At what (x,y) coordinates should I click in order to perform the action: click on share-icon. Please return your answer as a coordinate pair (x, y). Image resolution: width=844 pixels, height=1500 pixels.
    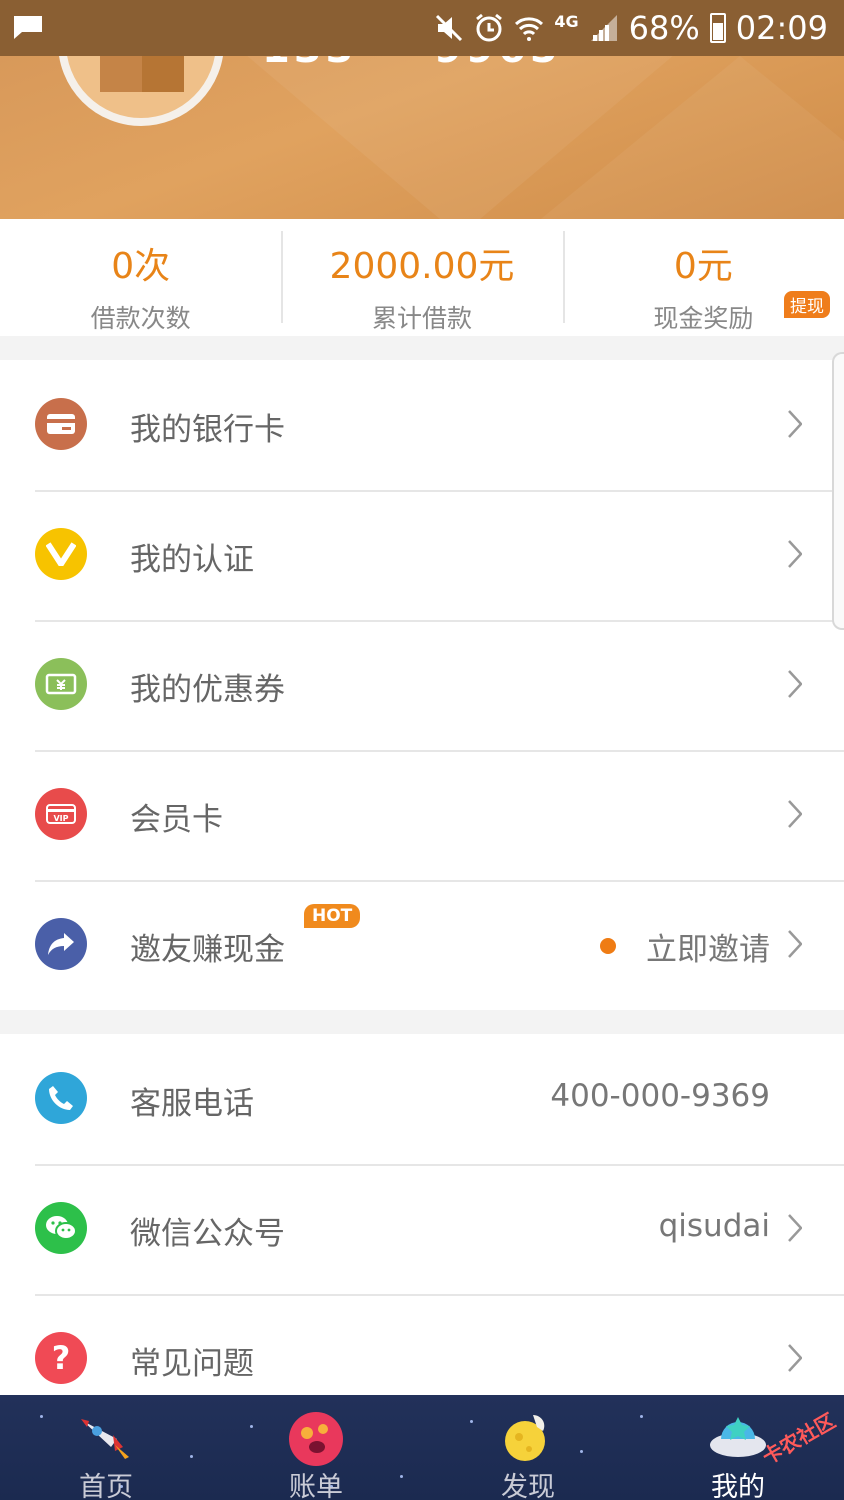
    Looking at the image, I should click on (61, 944).